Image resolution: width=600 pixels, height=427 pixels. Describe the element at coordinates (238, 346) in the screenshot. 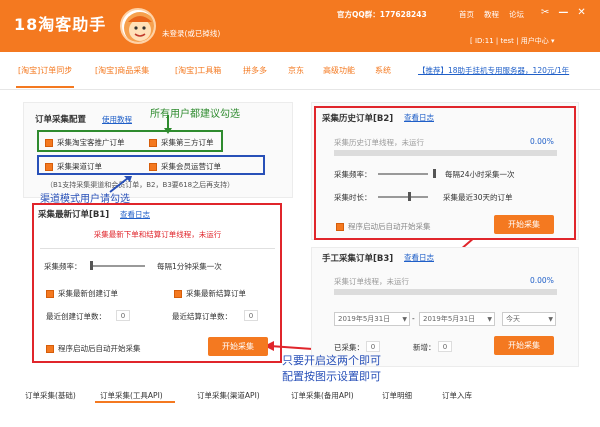

I see `b1-start-button: 开始采集` at that location.